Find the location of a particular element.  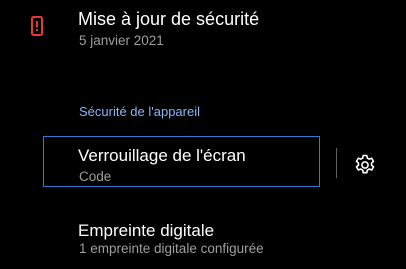

screen-lock-subtitle: Code is located at coordinates (95, 176).